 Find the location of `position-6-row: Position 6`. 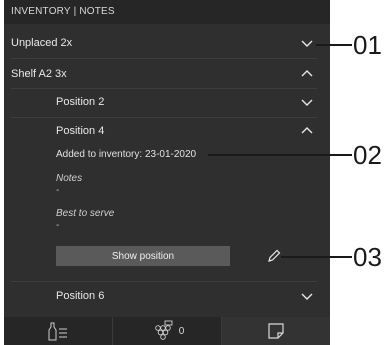

position-6-row: Position 6 is located at coordinates (167, 296).